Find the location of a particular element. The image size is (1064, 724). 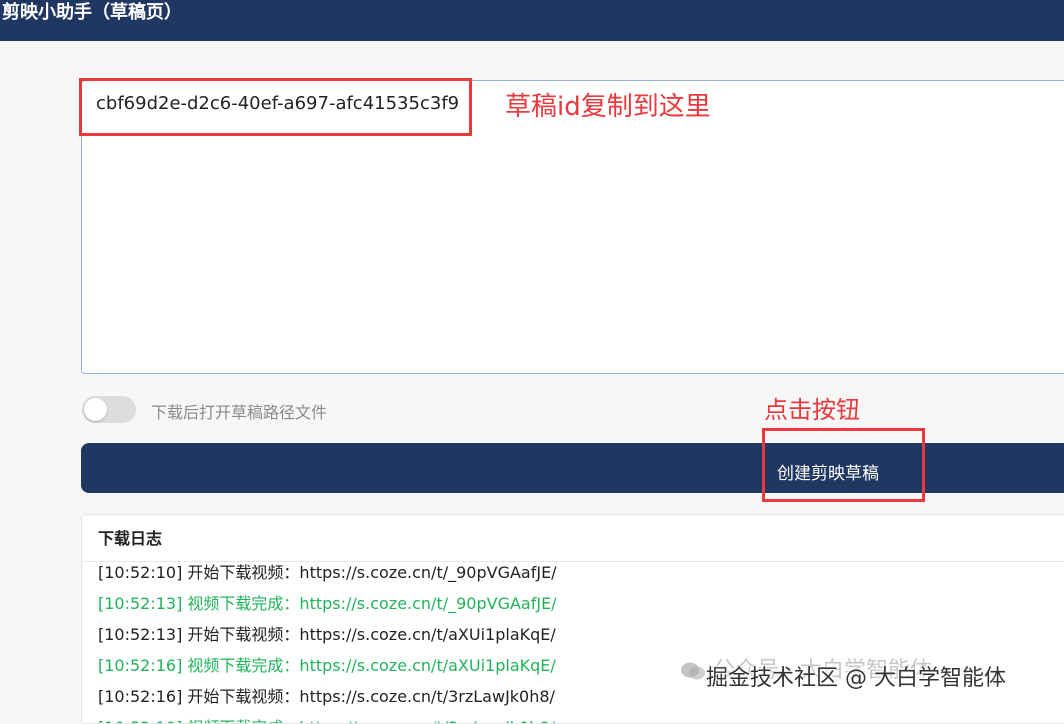

annotation-input-note: 草稿id复制到这里 is located at coordinates (608, 107).